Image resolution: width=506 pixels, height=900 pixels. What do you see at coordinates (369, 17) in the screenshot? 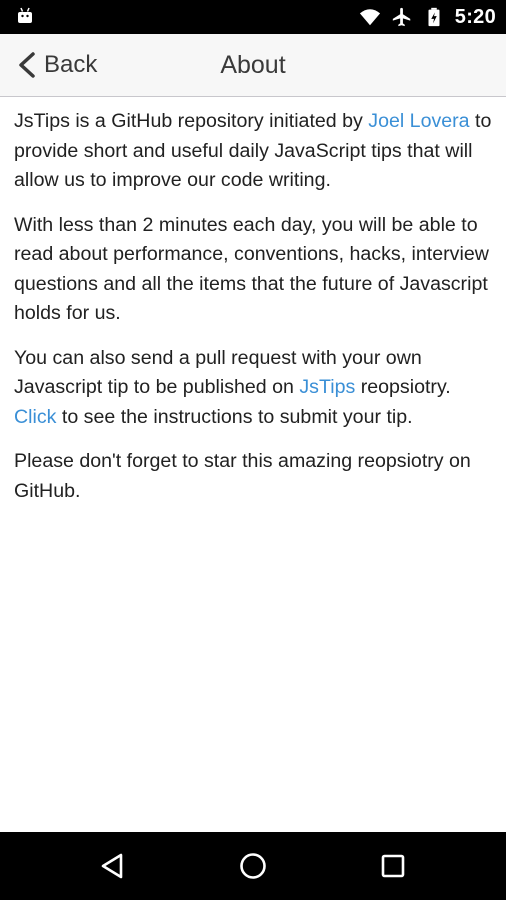
I see `wifi-icon` at bounding box center [369, 17].